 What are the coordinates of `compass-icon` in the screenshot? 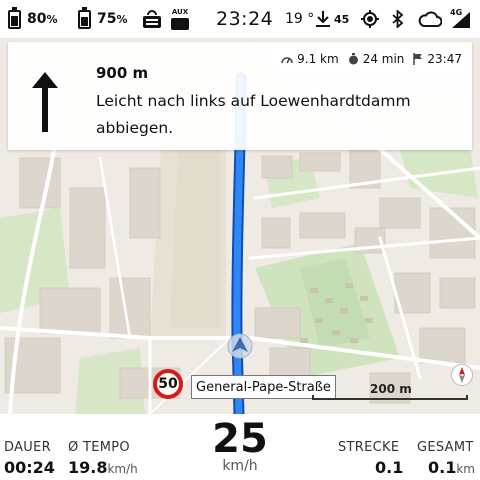 It's located at (462, 375).